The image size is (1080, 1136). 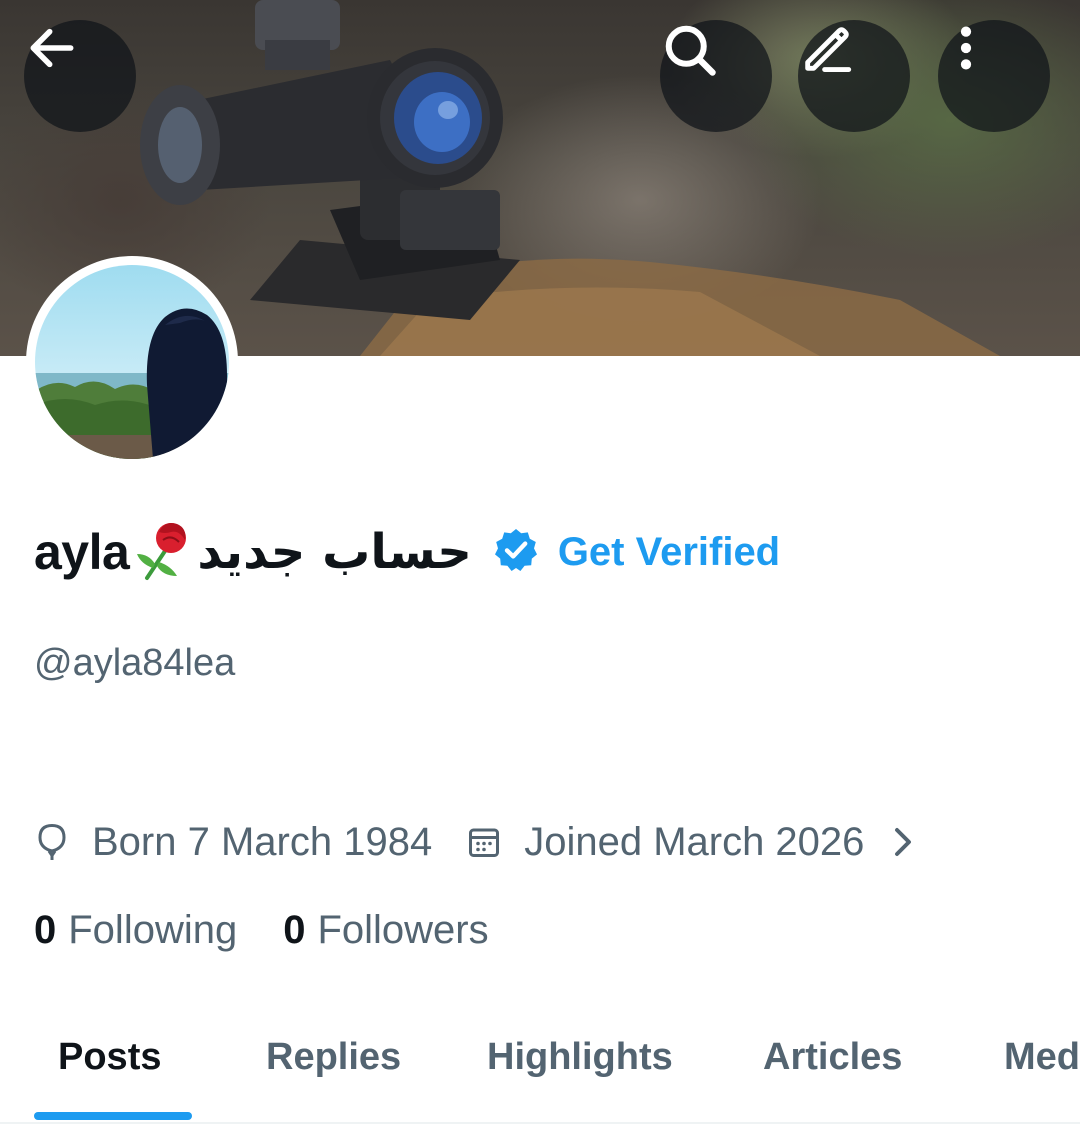 I want to click on join-date-text: Joined March 2026, so click(x=694, y=841).